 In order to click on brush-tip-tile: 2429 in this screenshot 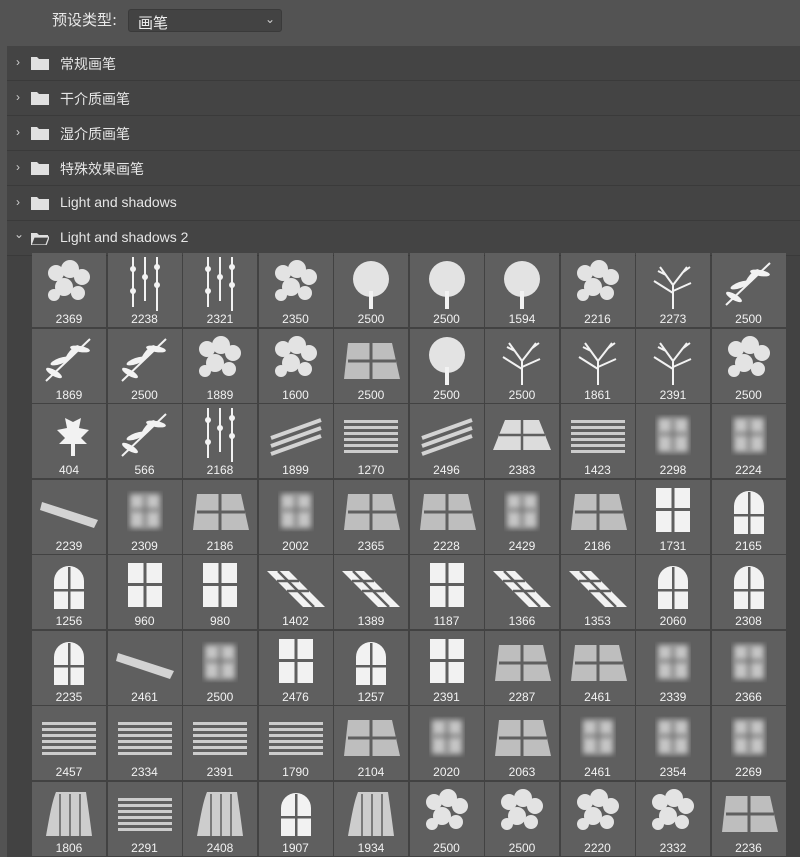, I will do `click(522, 516)`.